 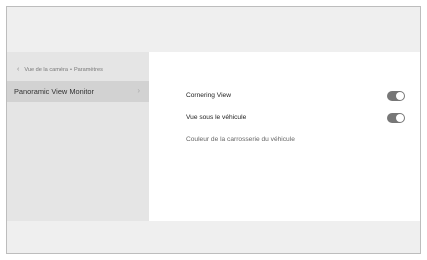 I want to click on setting-underbody-view-label: Vue sous le véhicule, so click(x=216, y=117).